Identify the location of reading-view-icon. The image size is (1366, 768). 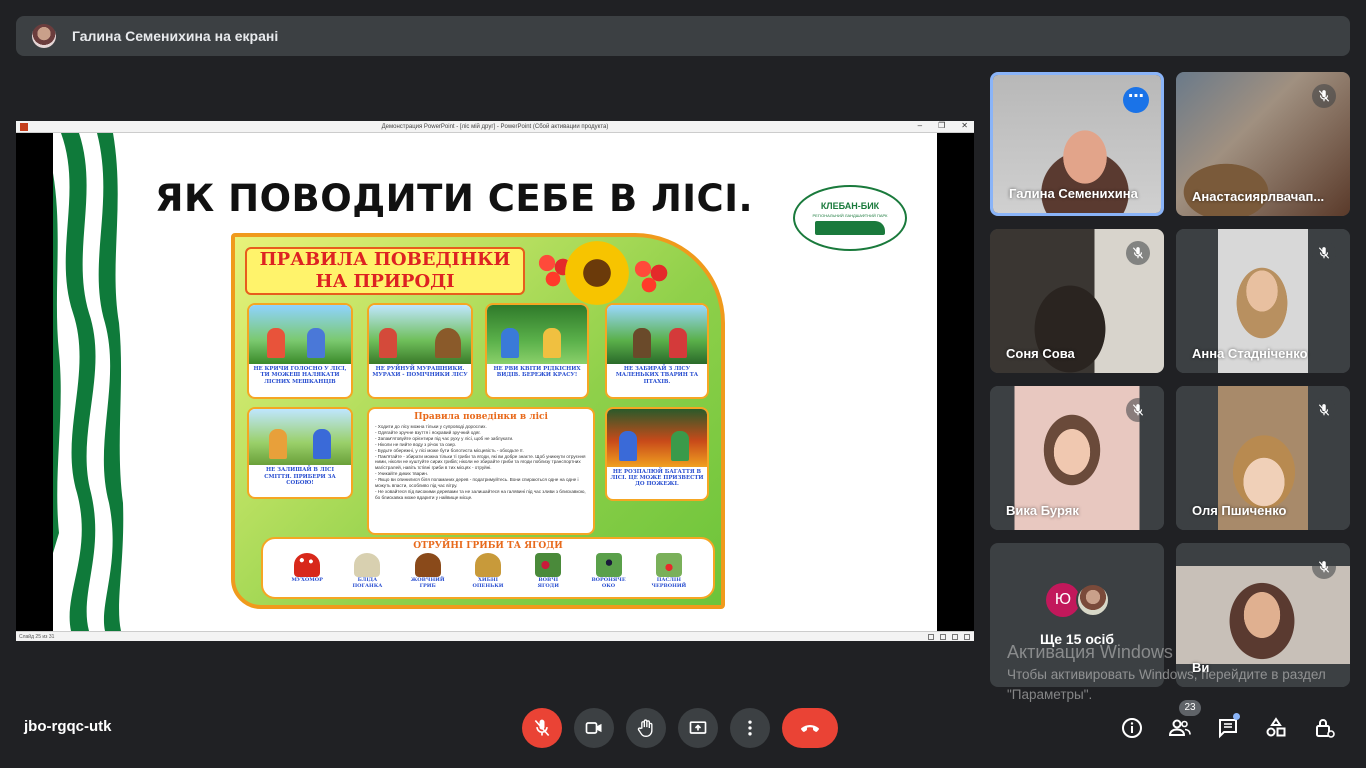
(955, 637).